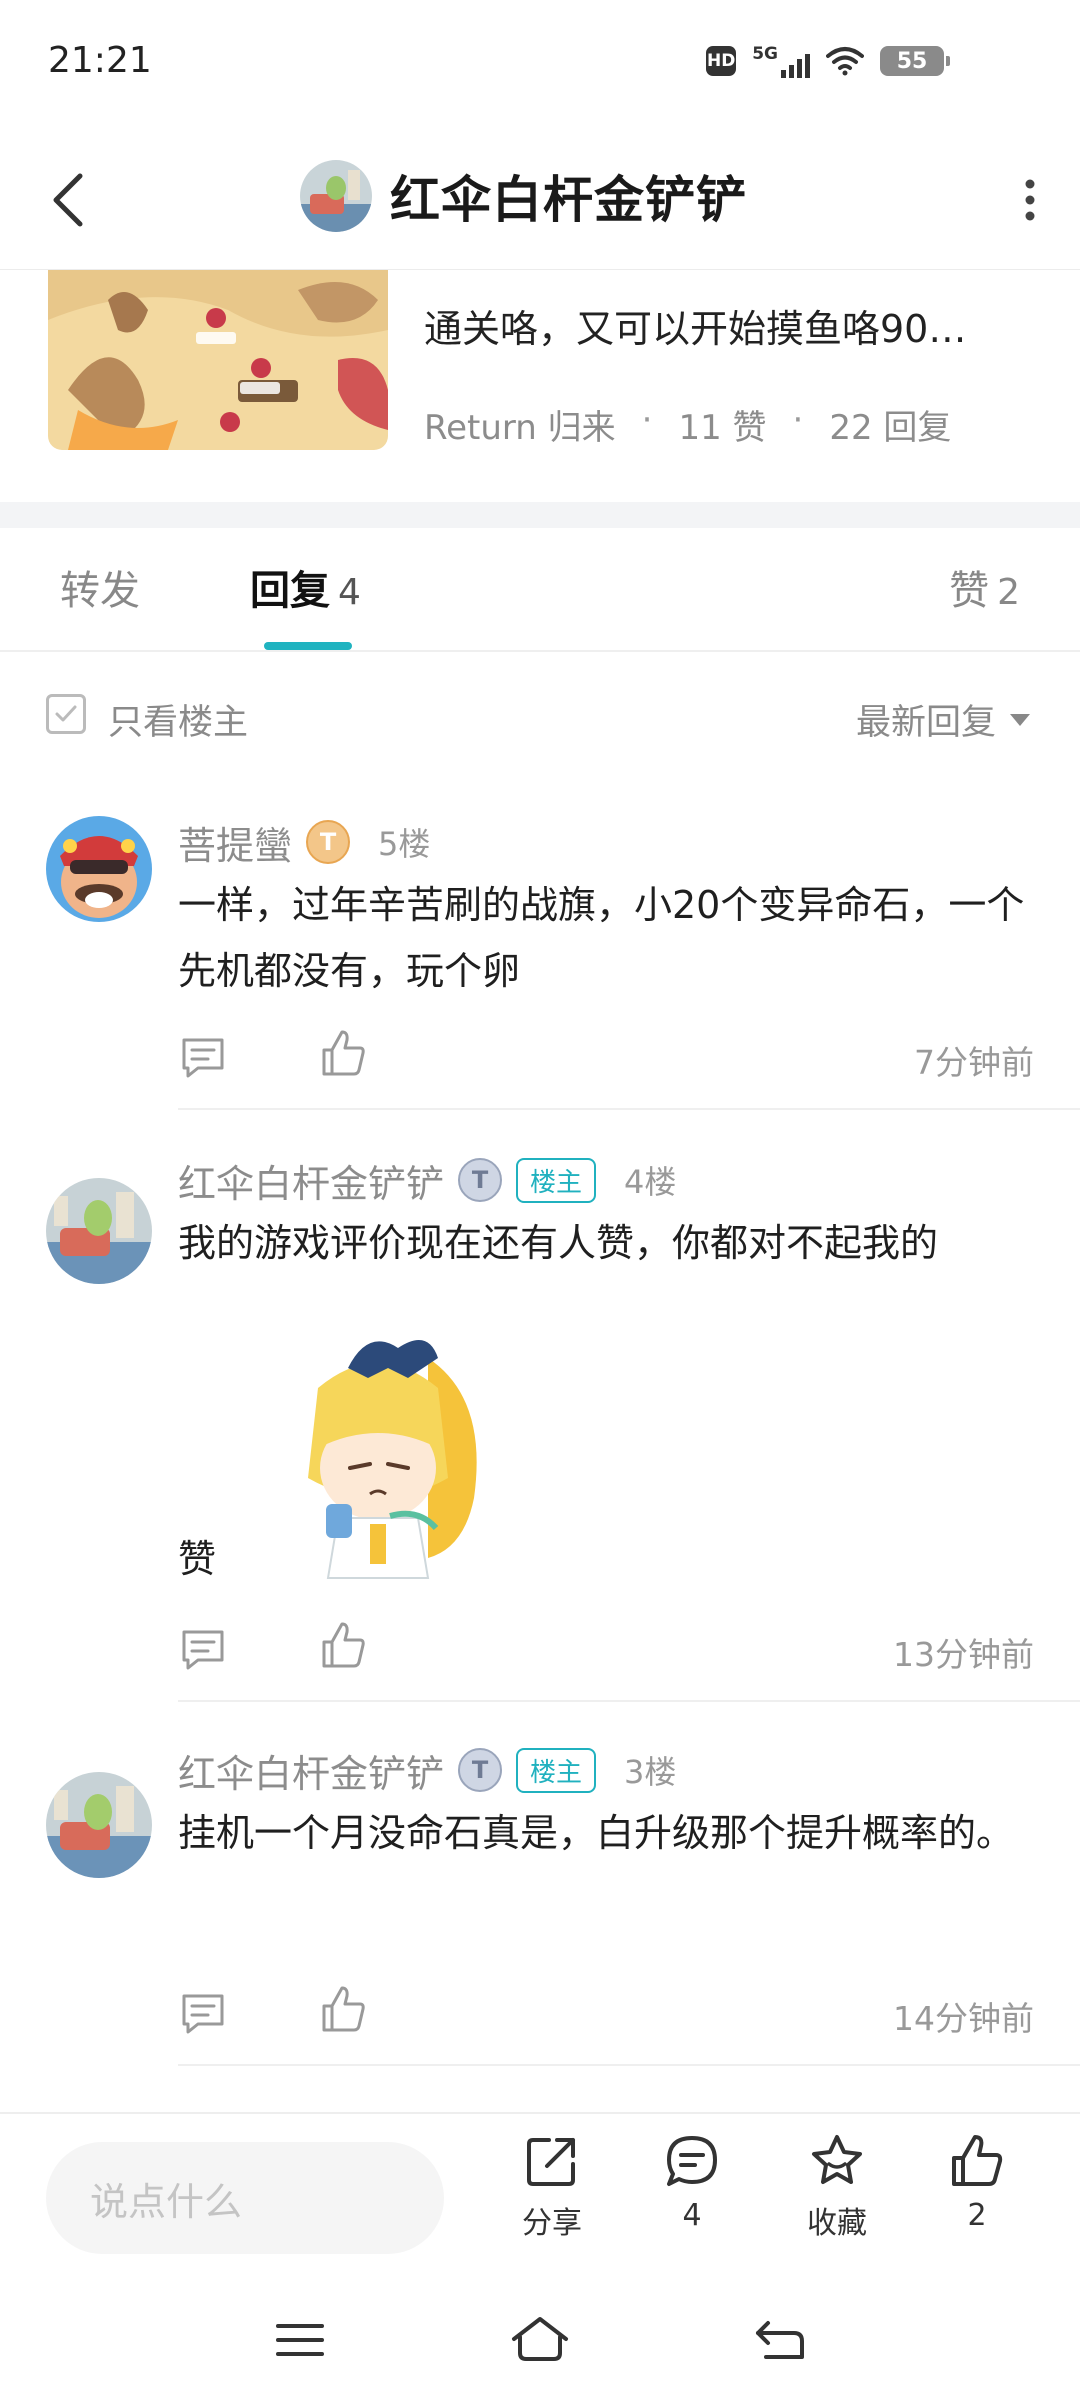 The height and width of the screenshot is (2400, 1080). Describe the element at coordinates (235, 842) in the screenshot. I see `comment-username: 菩提蠻` at that location.